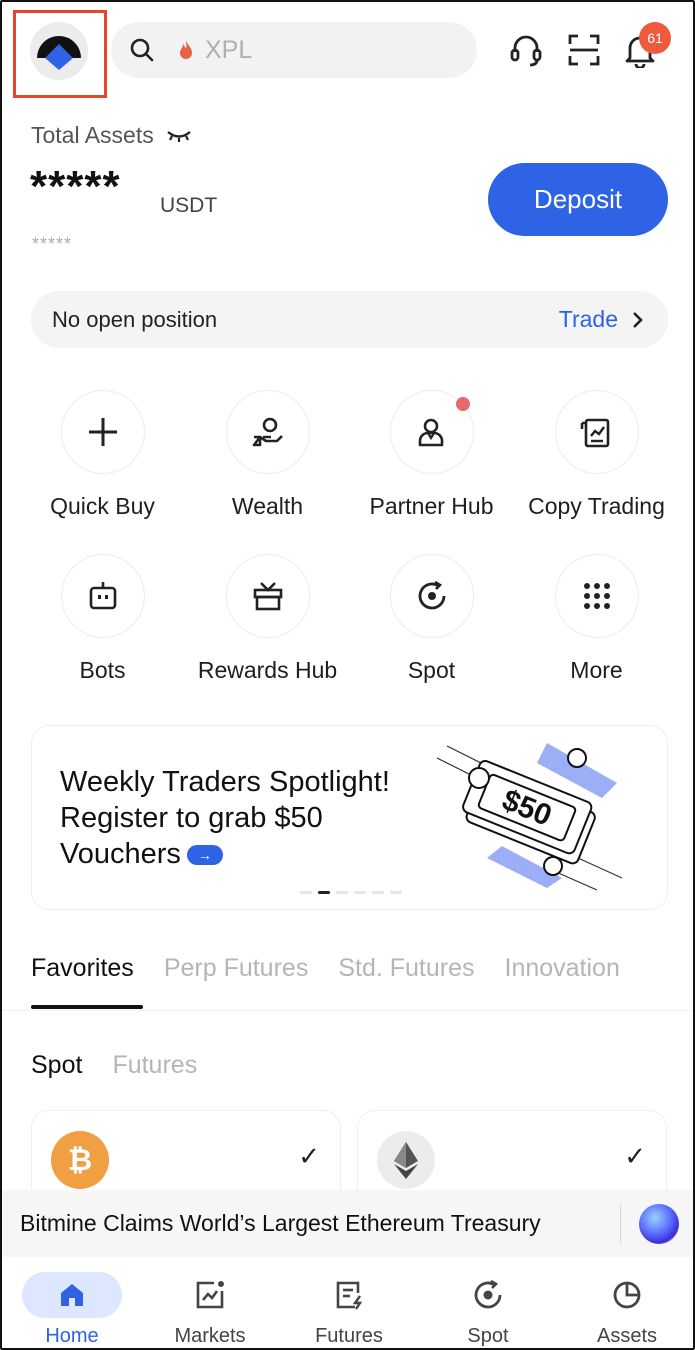 Image resolution: width=695 pixels, height=1350 pixels. What do you see at coordinates (102, 670) in the screenshot?
I see `bots-label: Bots` at bounding box center [102, 670].